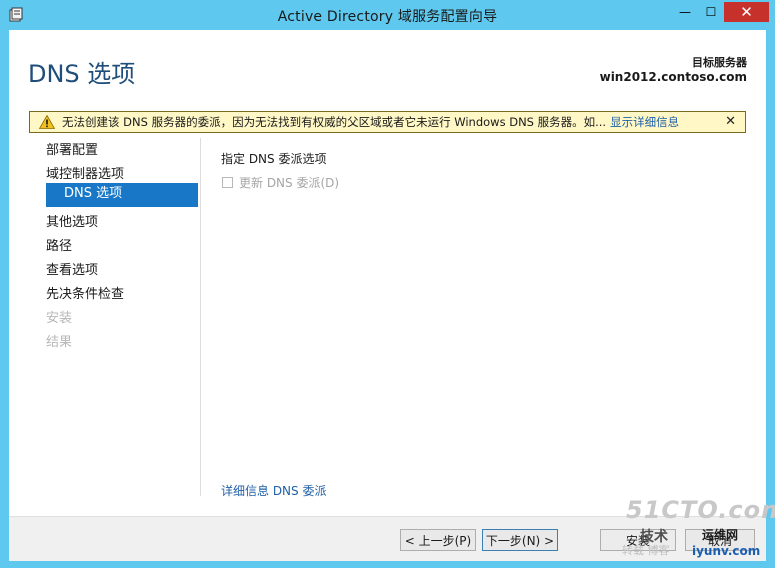  What do you see at coordinates (200, 317) in the screenshot?
I see `nav-divider` at bounding box center [200, 317].